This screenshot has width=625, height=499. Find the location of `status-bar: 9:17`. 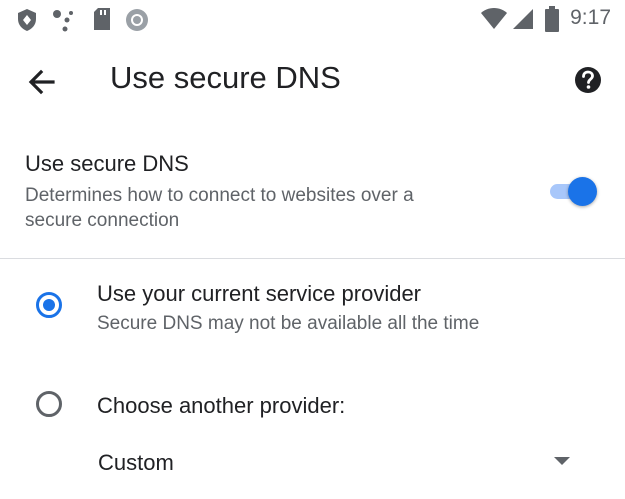

status-bar: 9:17 is located at coordinates (312, 20).